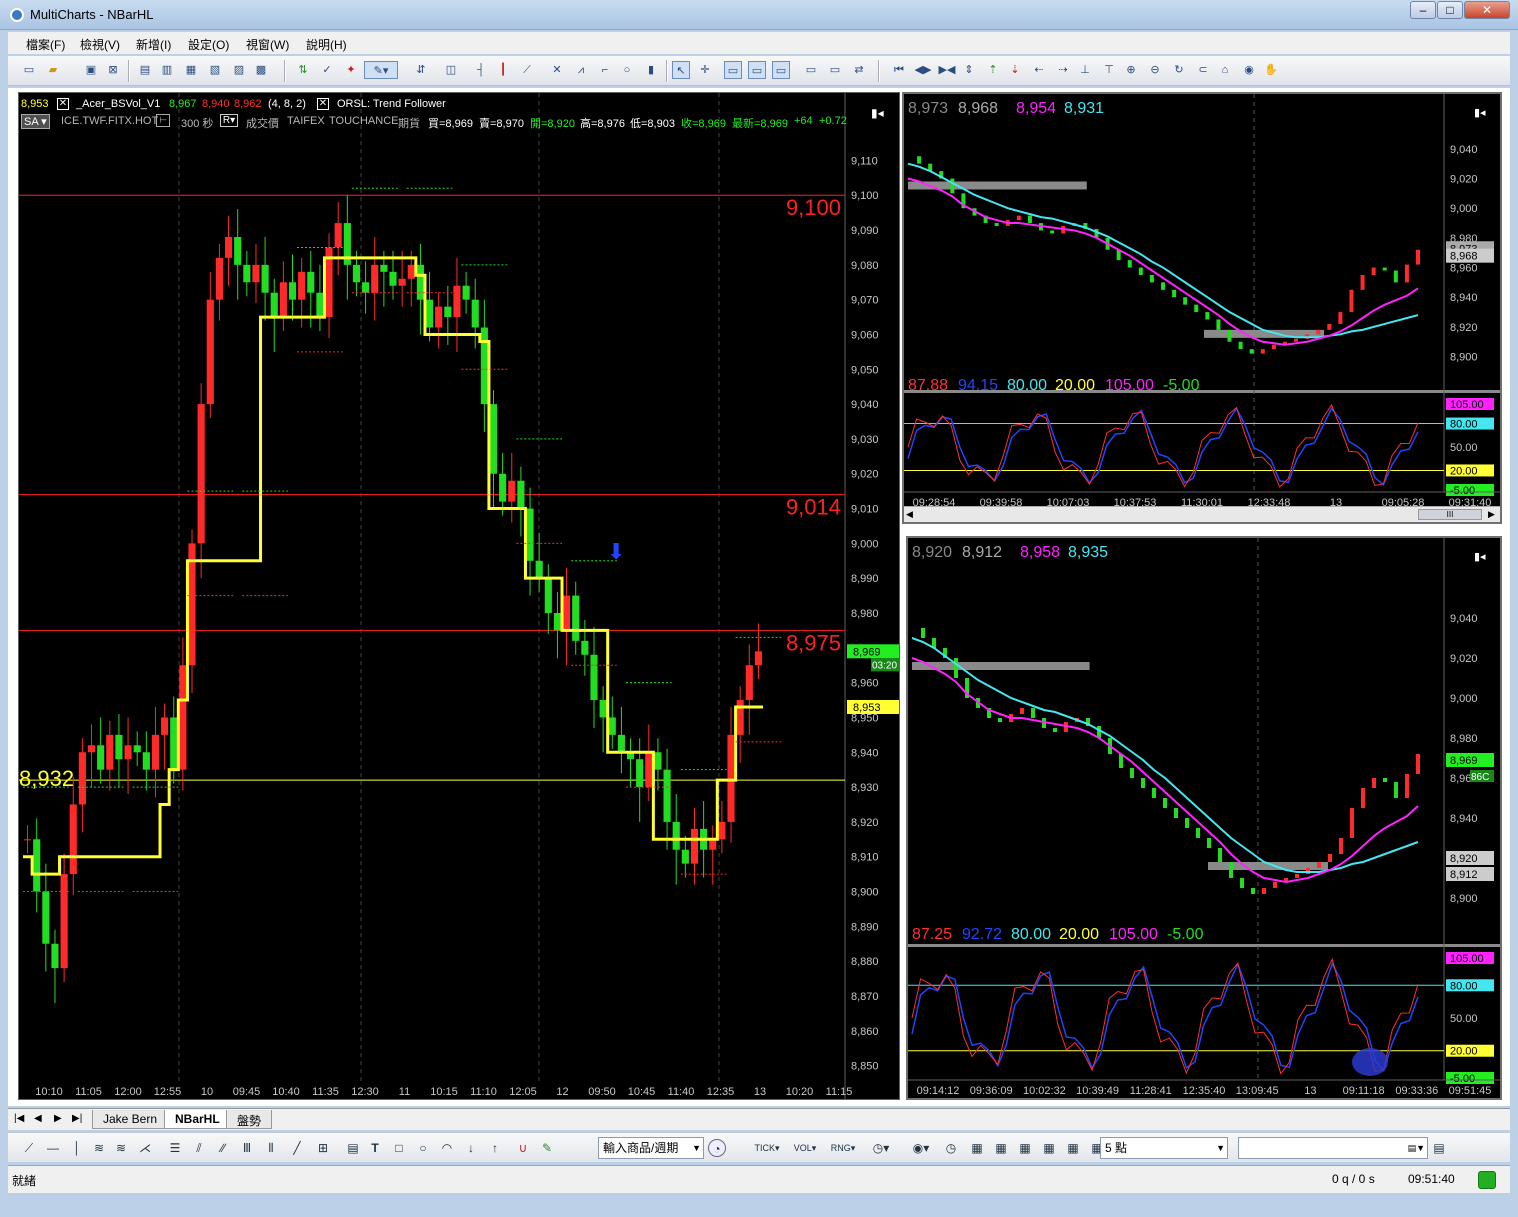  I want to click on volume-chart-icon: VOL▾, so click(805, 1148).